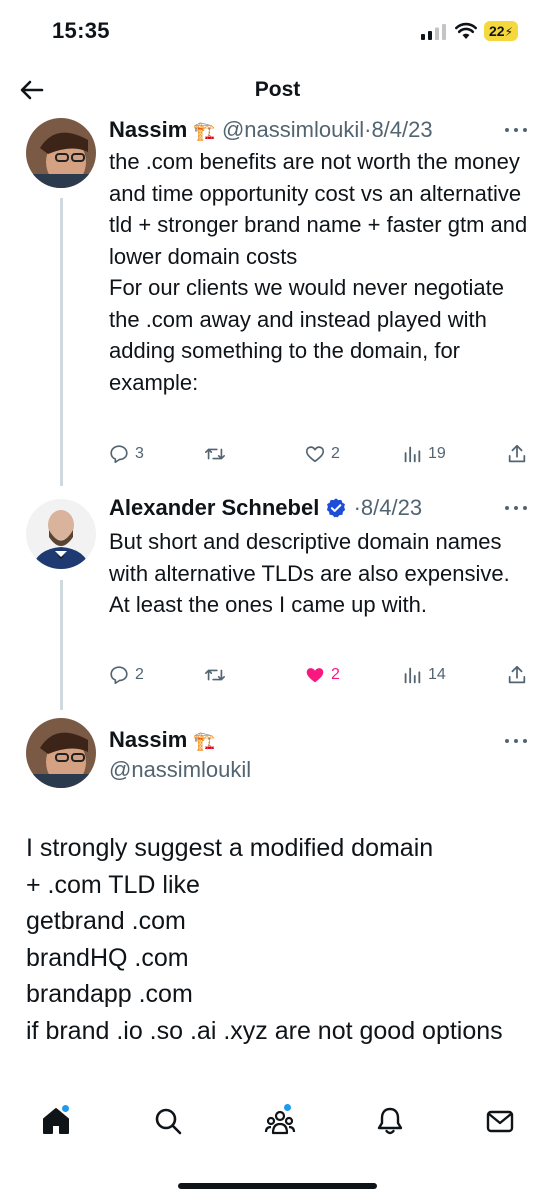 This screenshot has width=555, height=1200. Describe the element at coordinates (280, 1121) in the screenshot. I see `communities-icon` at that location.